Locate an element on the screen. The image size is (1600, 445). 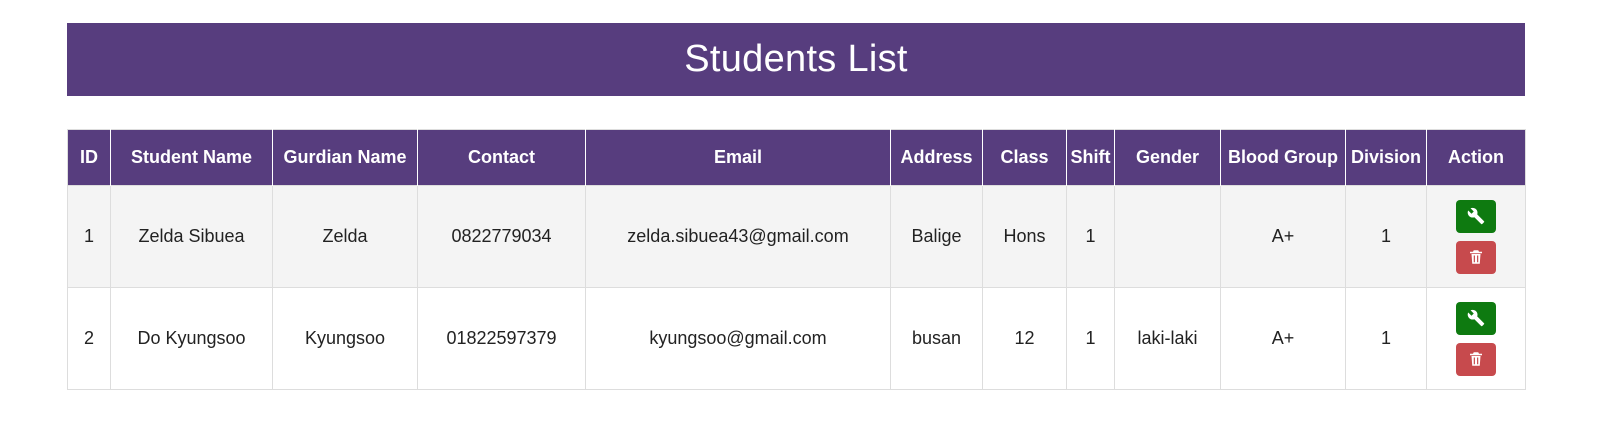
column-header-gender: Gender is located at coordinates (1167, 157).